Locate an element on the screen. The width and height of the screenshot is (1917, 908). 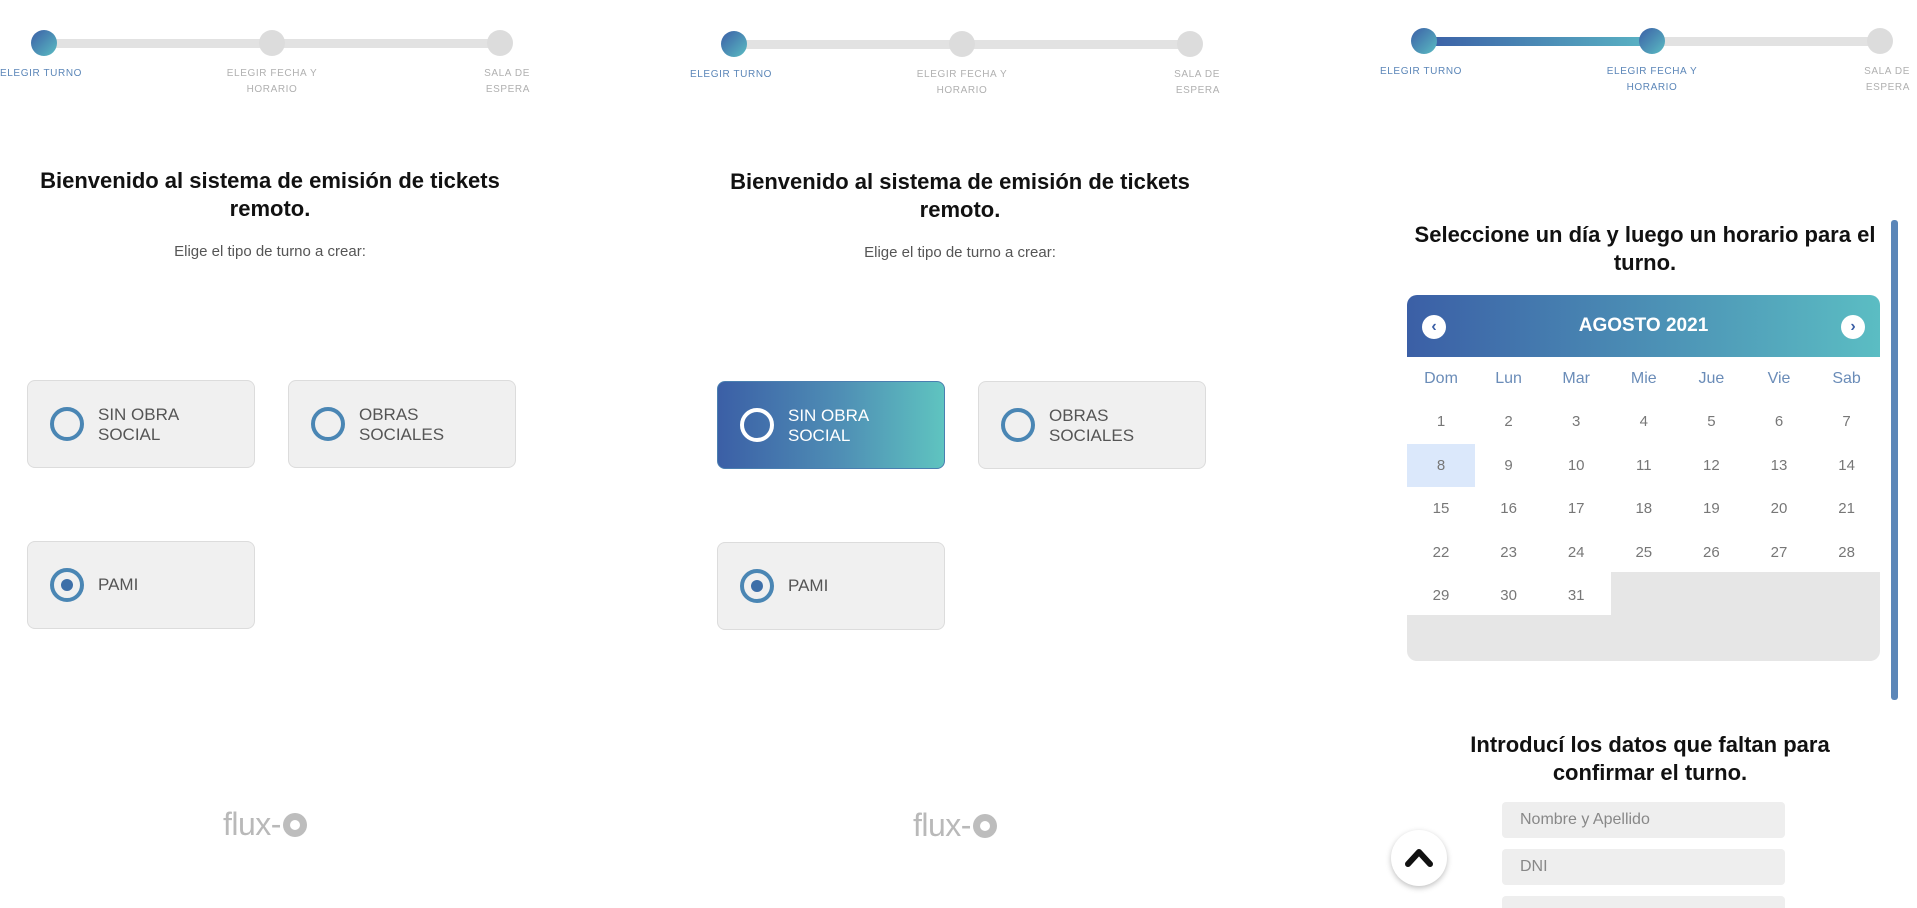
calendar-day: 20 is located at coordinates (1779, 508).